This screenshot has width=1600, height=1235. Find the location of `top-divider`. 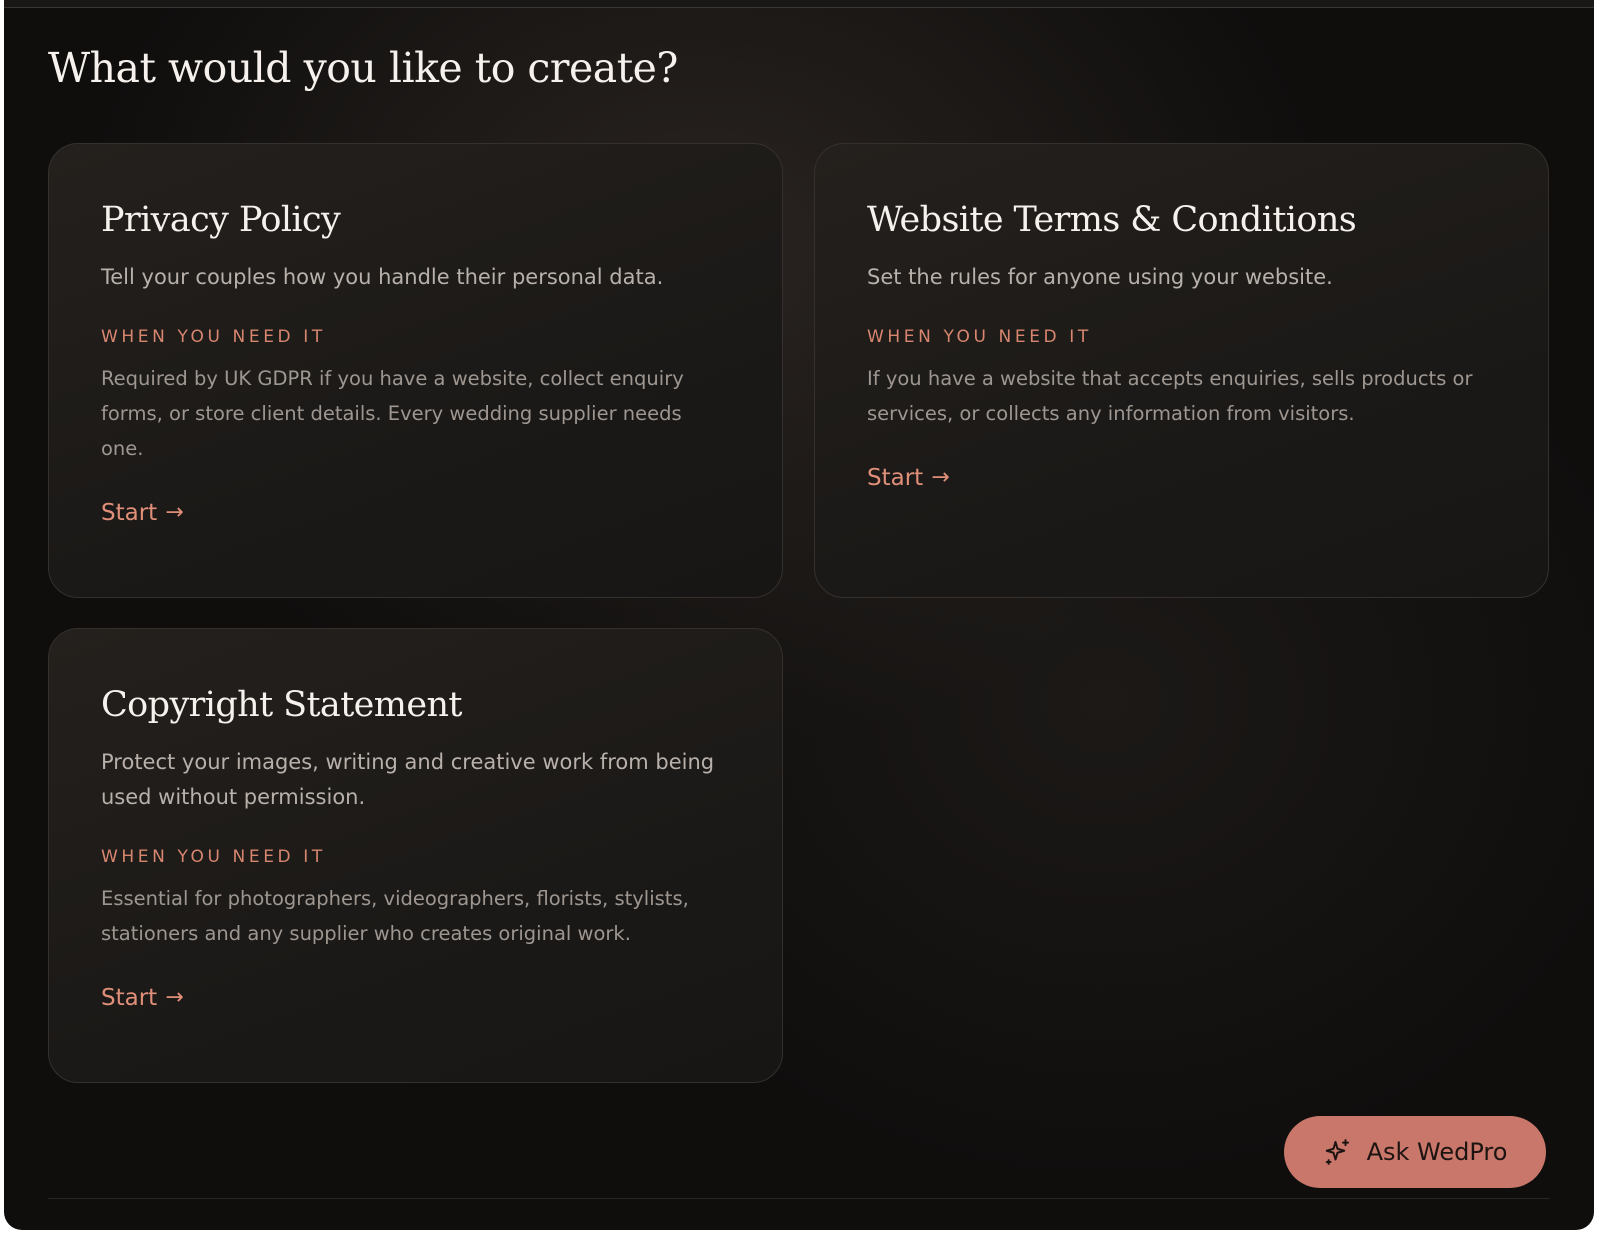

top-divider is located at coordinates (799, 4).